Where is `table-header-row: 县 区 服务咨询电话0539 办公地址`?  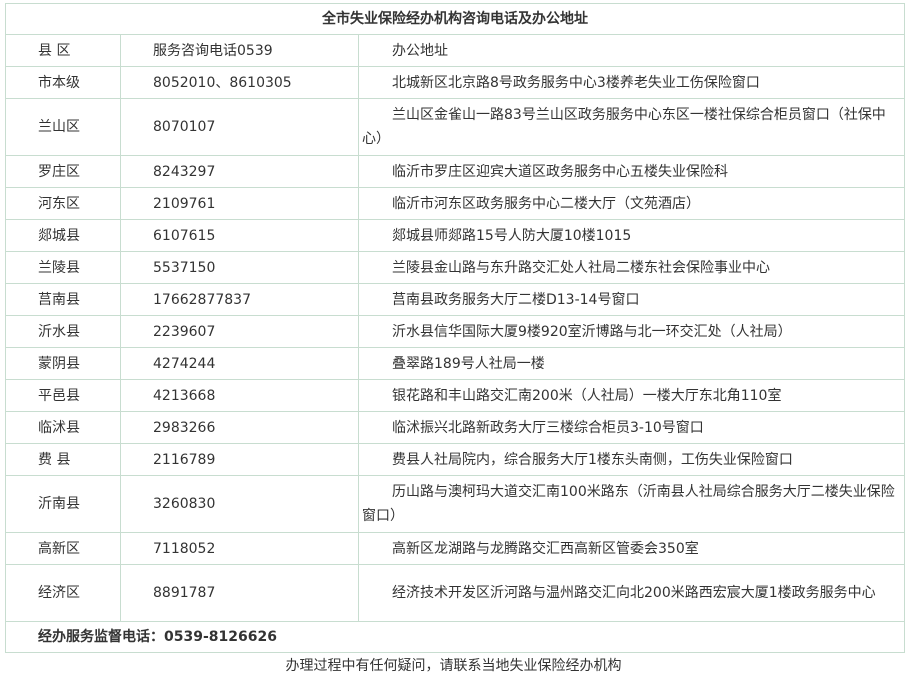
table-header-row: 县 区 服务咨询电话0539 办公地址 is located at coordinates (455, 50).